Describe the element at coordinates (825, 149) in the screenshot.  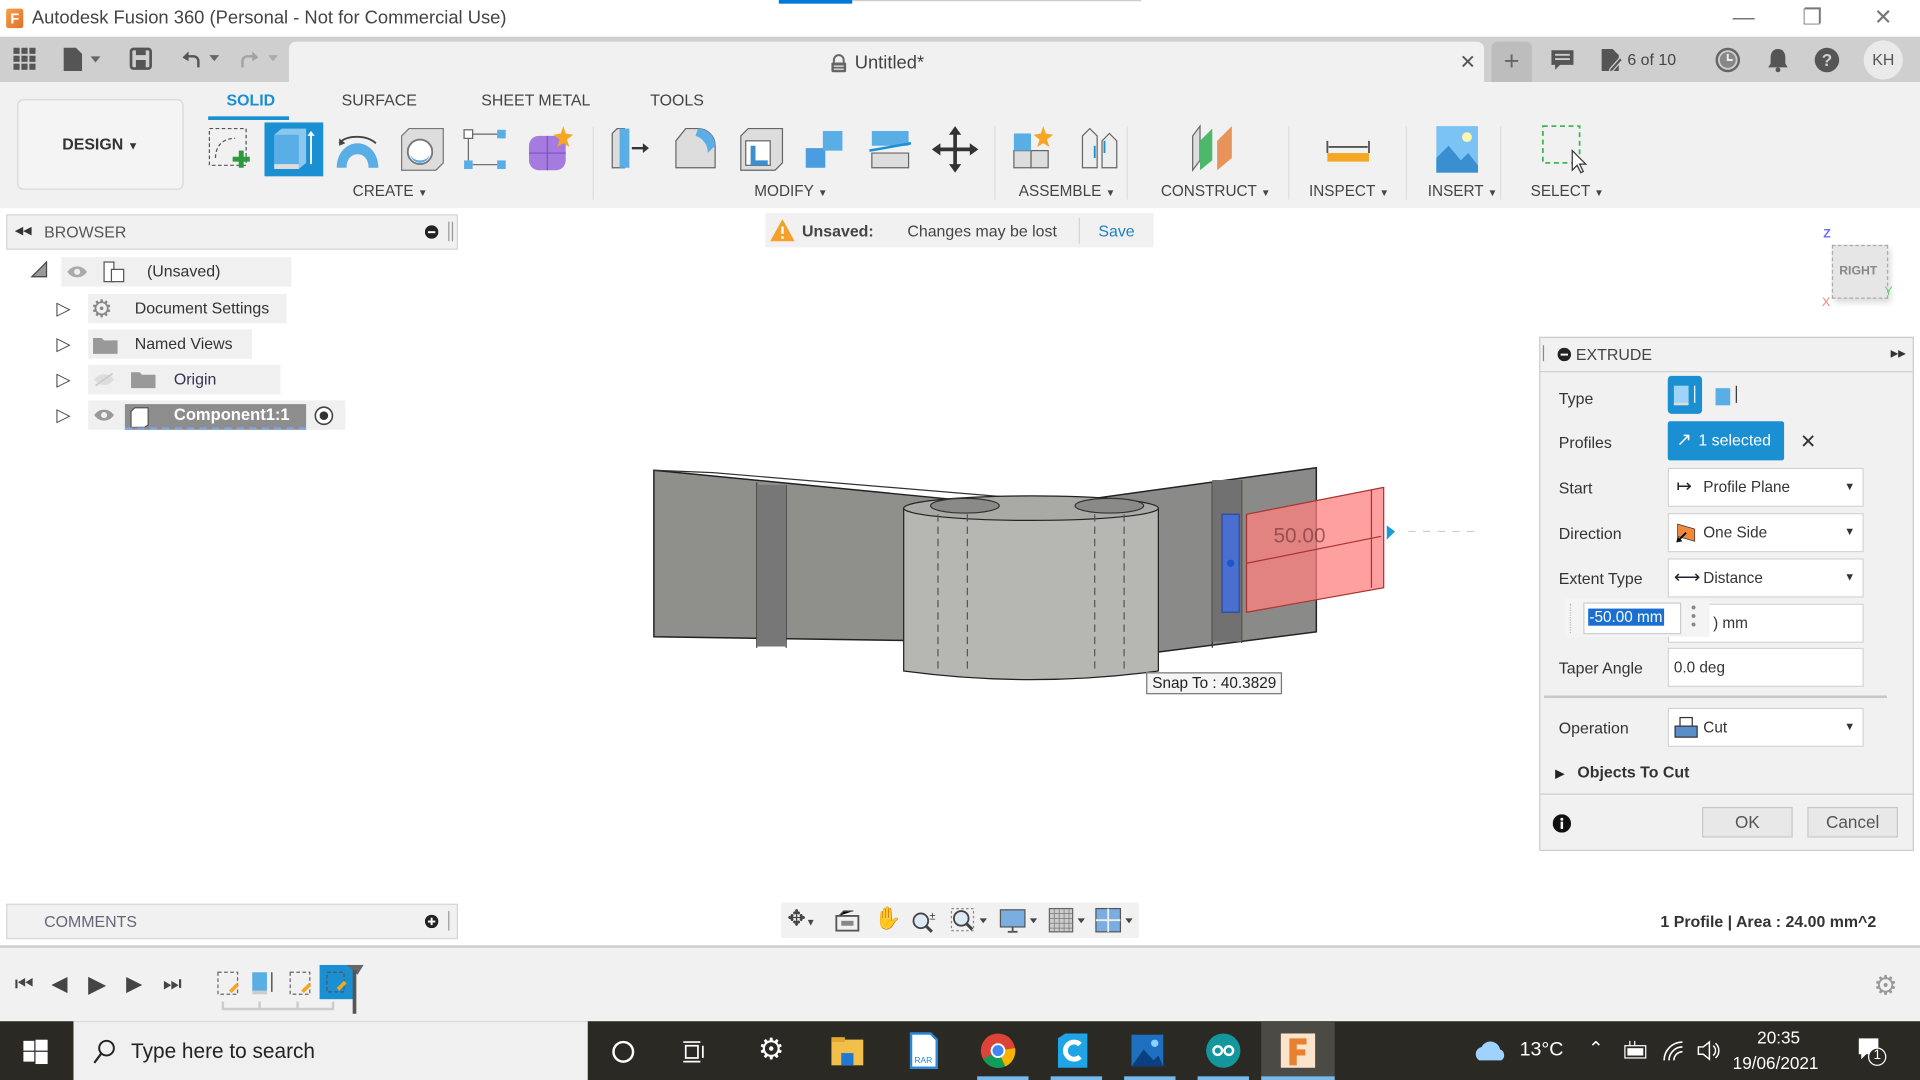
I see `combine-button` at that location.